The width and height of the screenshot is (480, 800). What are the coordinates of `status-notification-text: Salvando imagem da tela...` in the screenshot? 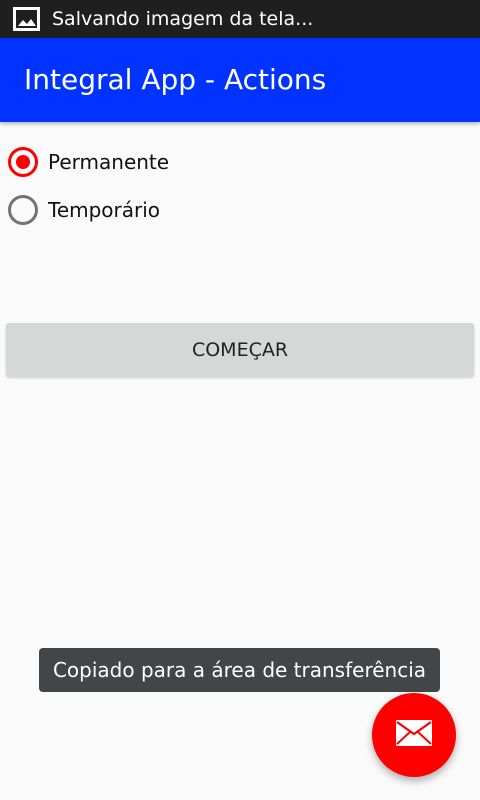 It's located at (183, 18).